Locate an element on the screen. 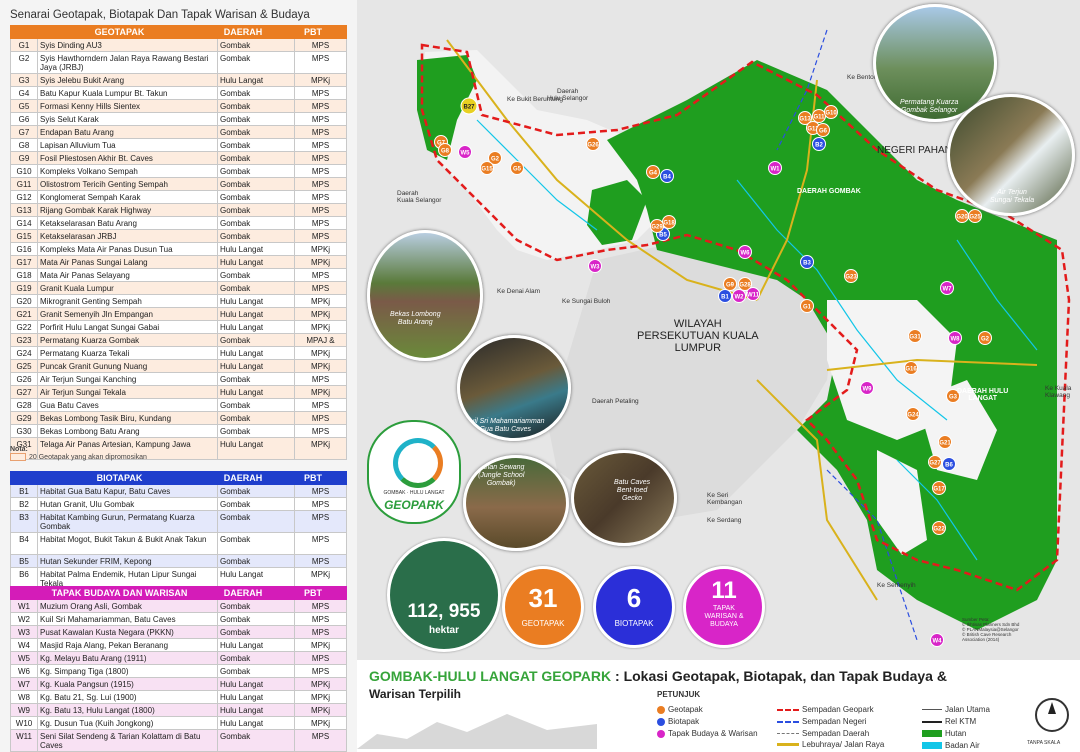 The height and width of the screenshot is (752, 1080). site-marker-g23: G23 is located at coordinates (851, 276).